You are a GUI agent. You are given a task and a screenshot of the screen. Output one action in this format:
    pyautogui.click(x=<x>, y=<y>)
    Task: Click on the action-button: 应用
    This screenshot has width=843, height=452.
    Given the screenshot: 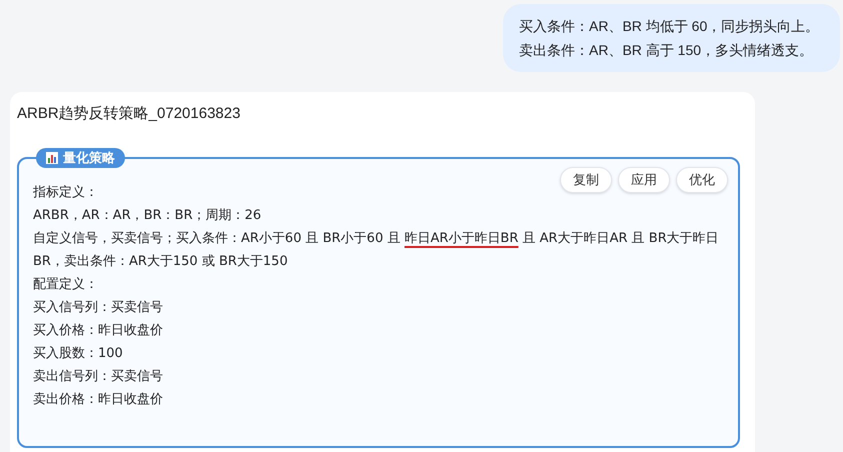 What is the action you would take?
    pyautogui.click(x=644, y=180)
    